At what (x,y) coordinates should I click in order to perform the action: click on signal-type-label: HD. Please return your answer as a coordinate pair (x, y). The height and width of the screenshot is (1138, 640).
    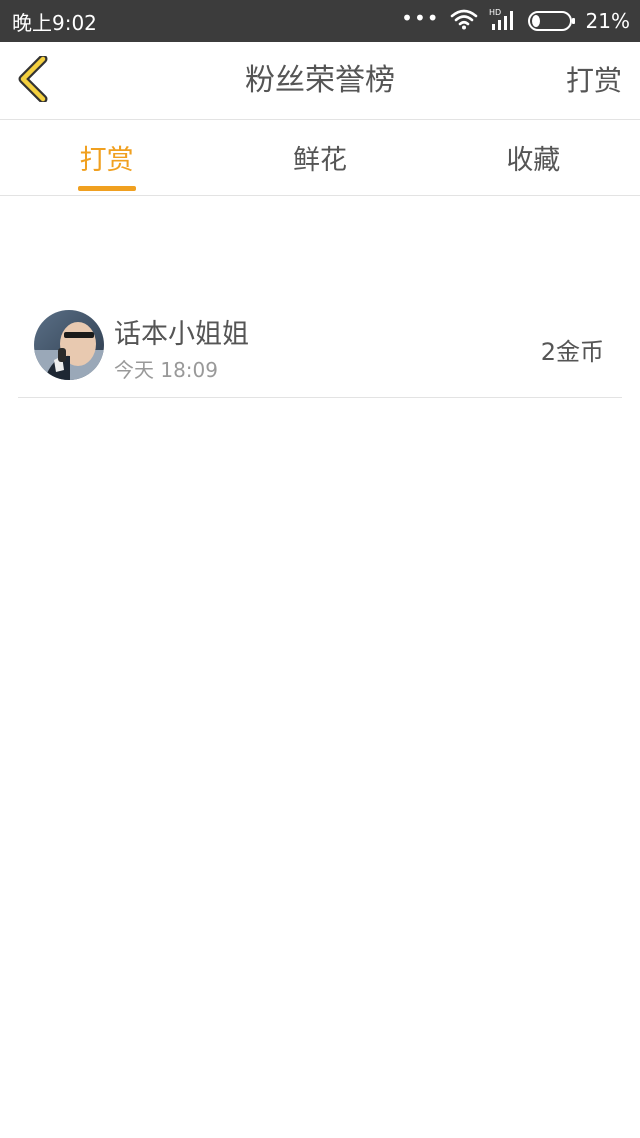
    Looking at the image, I should click on (495, 12).